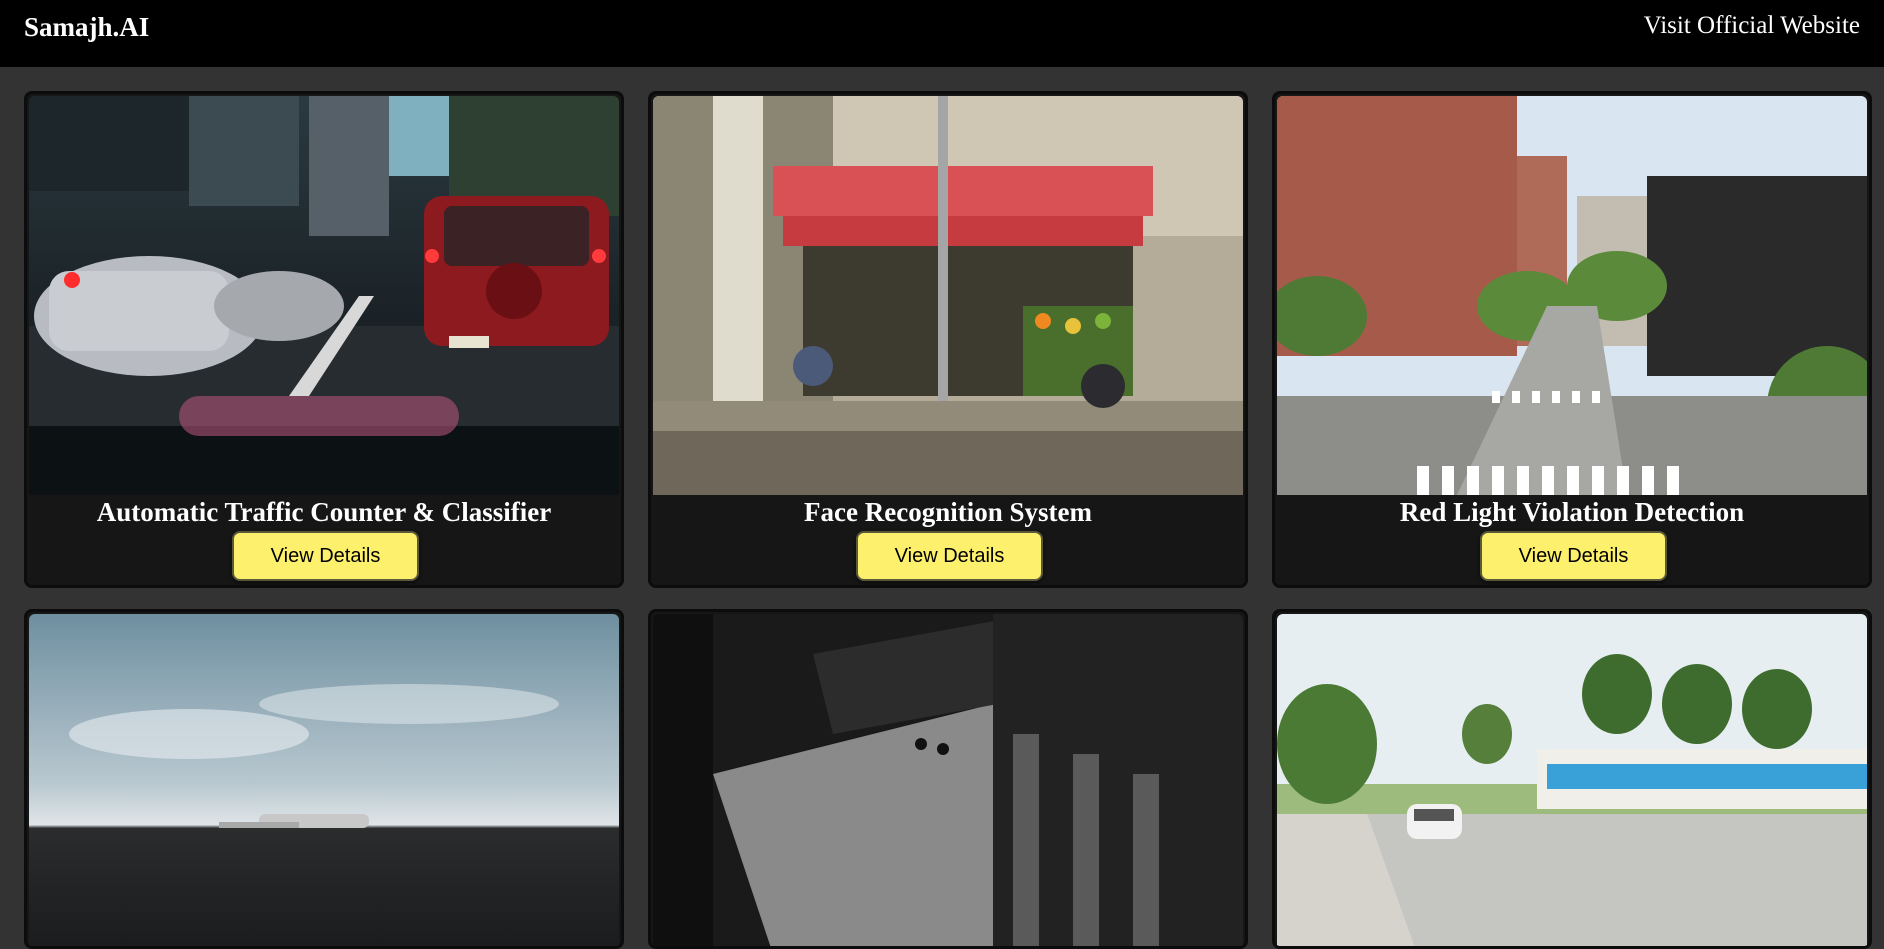 The width and height of the screenshot is (1884, 949). Describe the element at coordinates (948, 295) in the screenshot. I see `card-image-market` at that location.